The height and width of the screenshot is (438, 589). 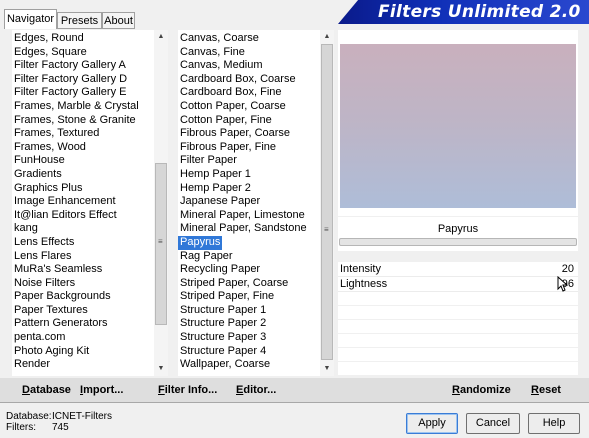 I want to click on list-item-label: Frames, Textured, so click(x=57, y=133).